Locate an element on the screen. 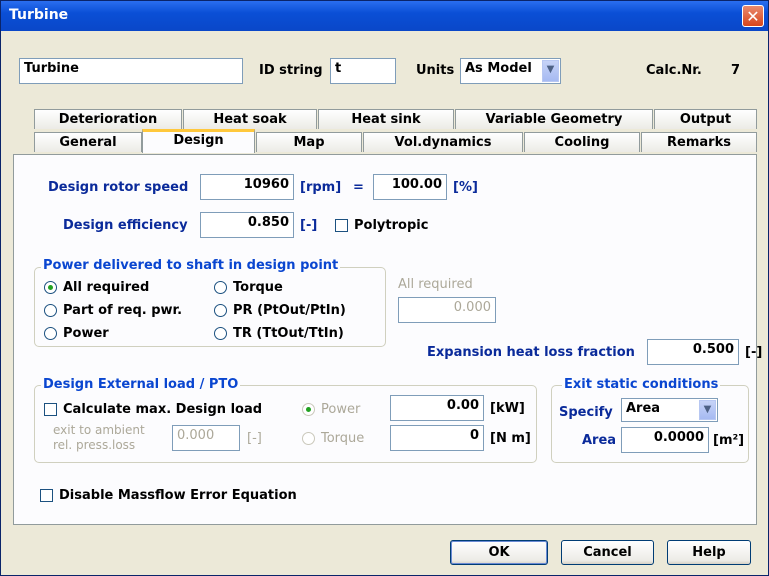  kw-unit: [kW] is located at coordinates (507, 408).